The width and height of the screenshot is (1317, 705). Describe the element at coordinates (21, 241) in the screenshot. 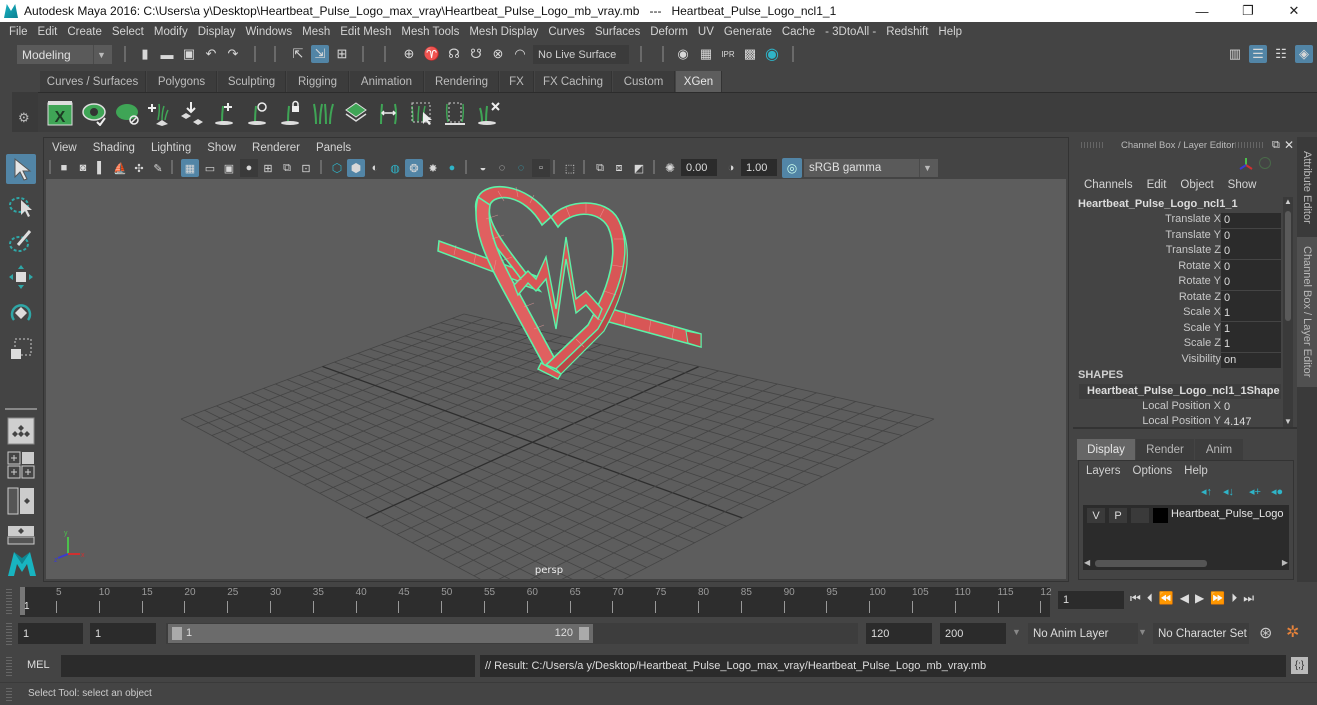

I see `paint-select-tool-icon` at that location.